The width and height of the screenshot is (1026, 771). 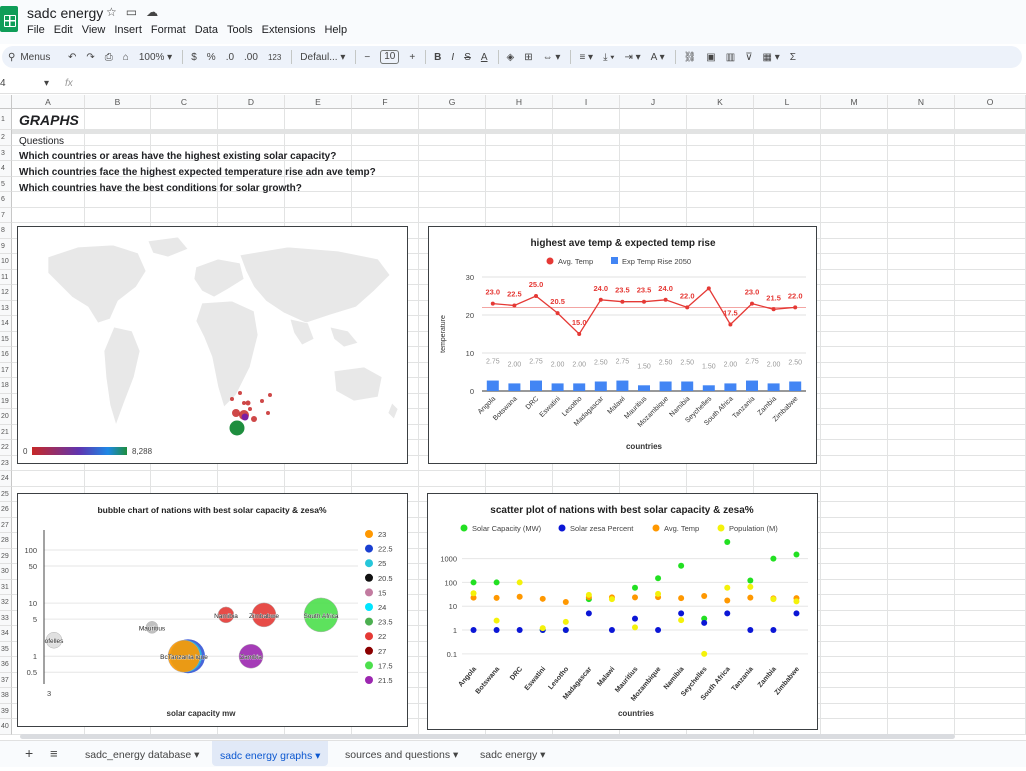 I want to click on menu-edit: Edit, so click(x=65, y=30).